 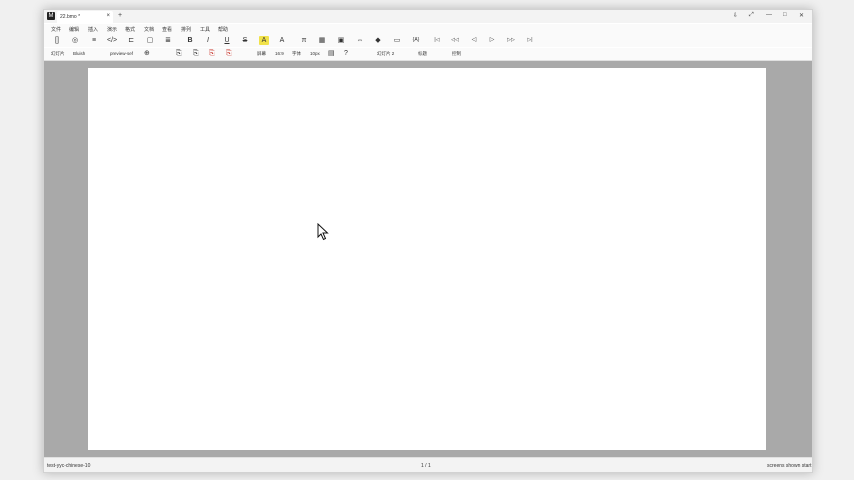 I want to click on list-icon: ≡, so click(x=94, y=40).